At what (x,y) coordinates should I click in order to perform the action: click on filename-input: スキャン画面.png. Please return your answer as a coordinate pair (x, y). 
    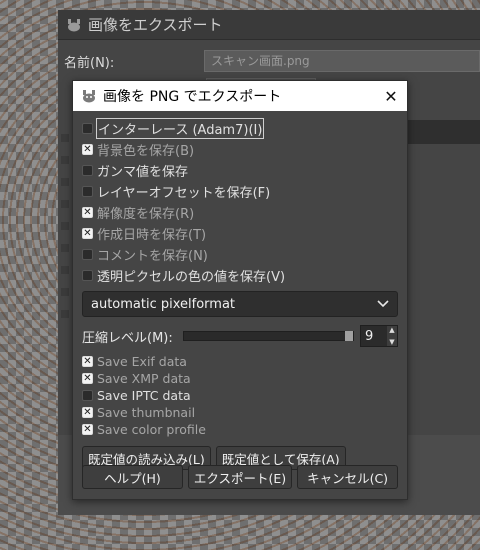
    Looking at the image, I should click on (342, 61).